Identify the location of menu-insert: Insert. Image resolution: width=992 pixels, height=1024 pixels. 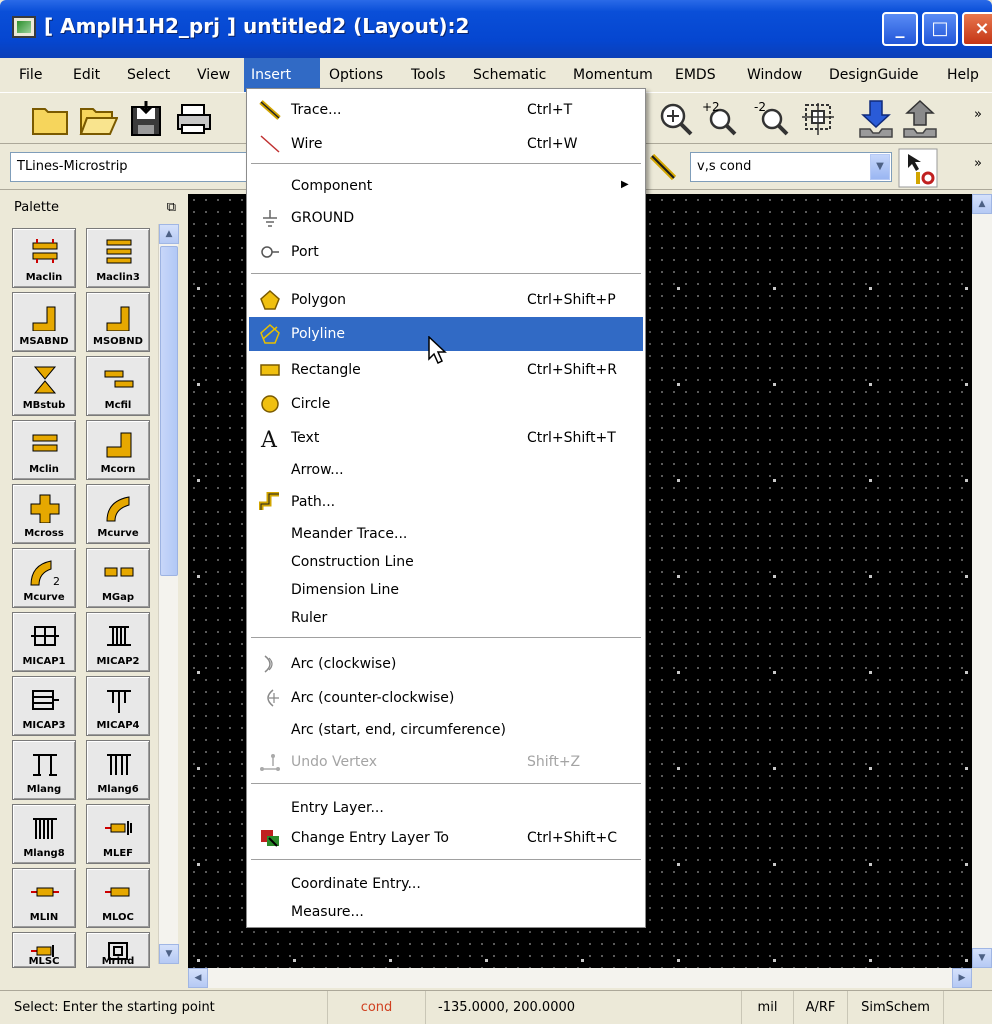
(282, 75).